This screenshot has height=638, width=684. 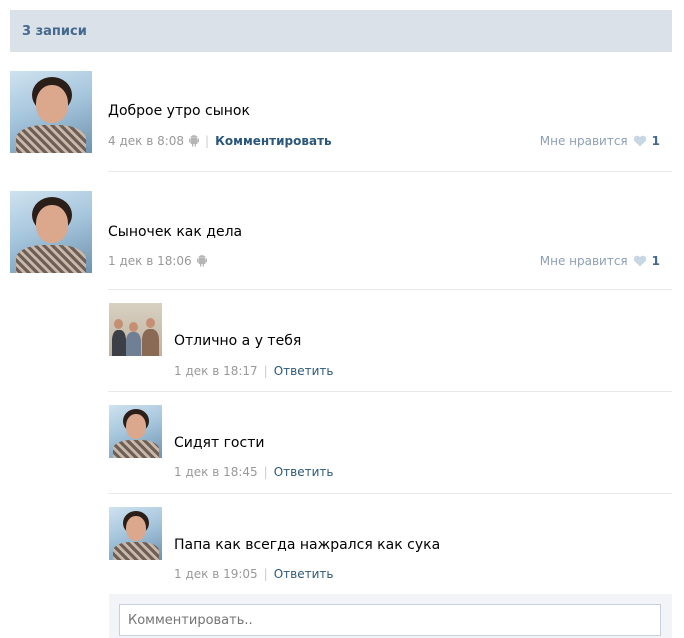 I want to click on comment-input, so click(x=390, y=620).